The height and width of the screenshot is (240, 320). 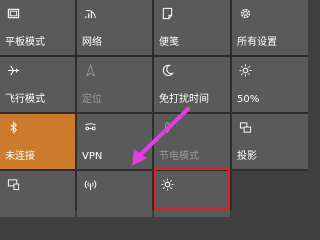 I want to click on airplane-icon, so click(x=13, y=70).